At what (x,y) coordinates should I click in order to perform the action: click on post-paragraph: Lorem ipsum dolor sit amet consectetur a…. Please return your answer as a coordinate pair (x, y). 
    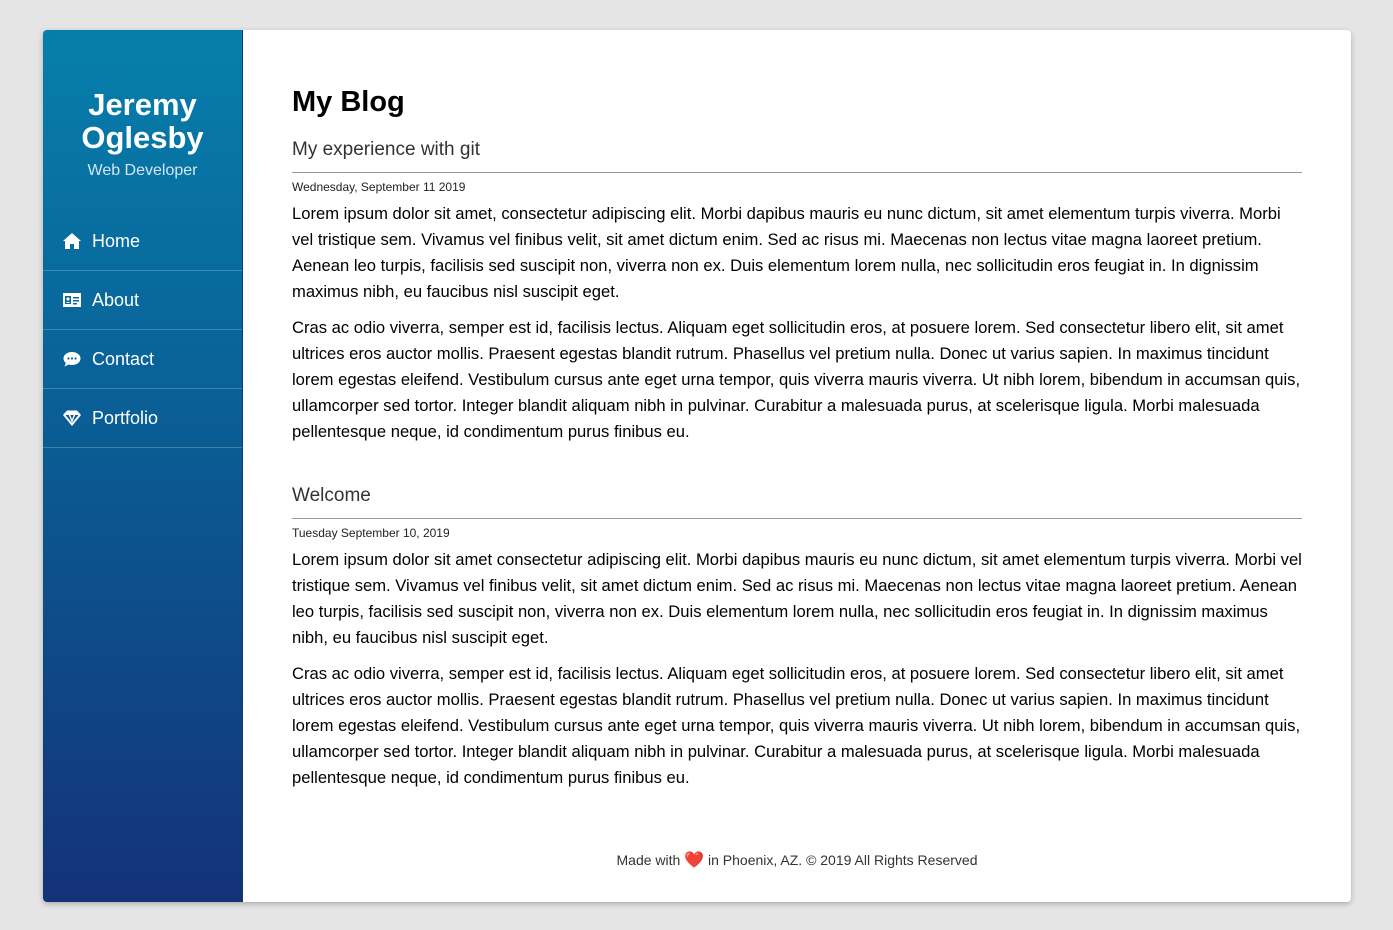
    Looking at the image, I should click on (797, 598).